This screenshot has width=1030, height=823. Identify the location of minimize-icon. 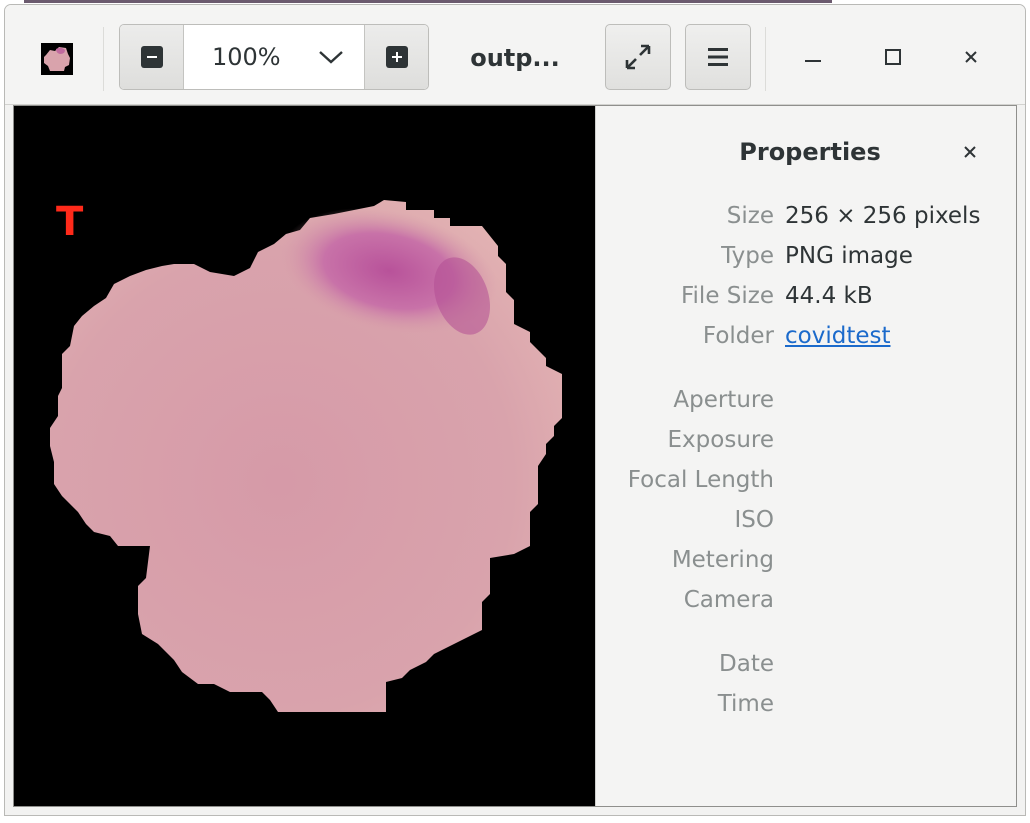
(813, 61).